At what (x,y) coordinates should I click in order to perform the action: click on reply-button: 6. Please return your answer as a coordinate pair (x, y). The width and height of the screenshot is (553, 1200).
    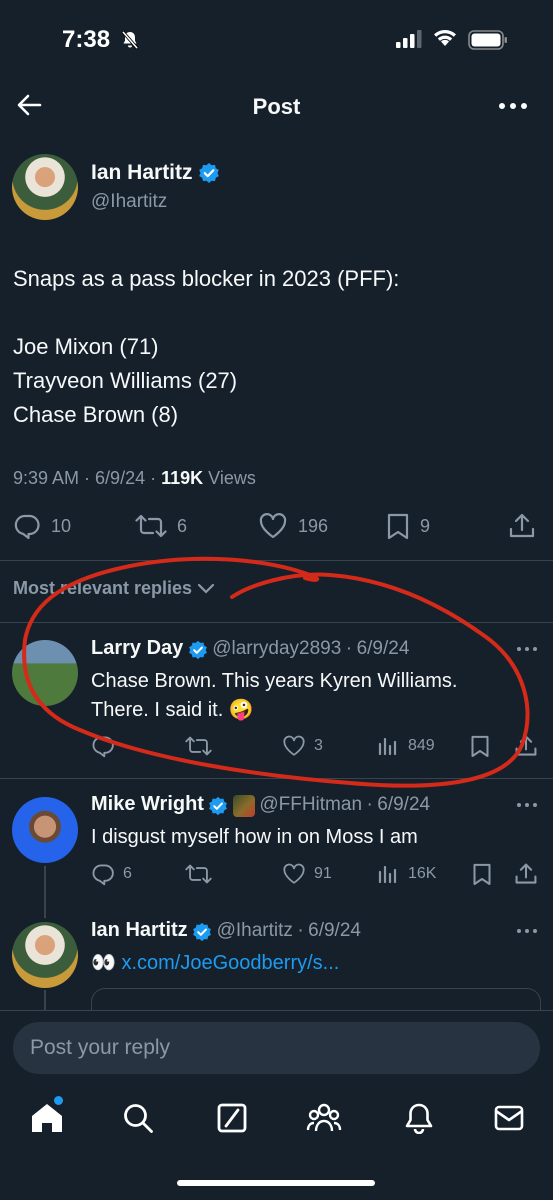
    Looking at the image, I should click on (111, 874).